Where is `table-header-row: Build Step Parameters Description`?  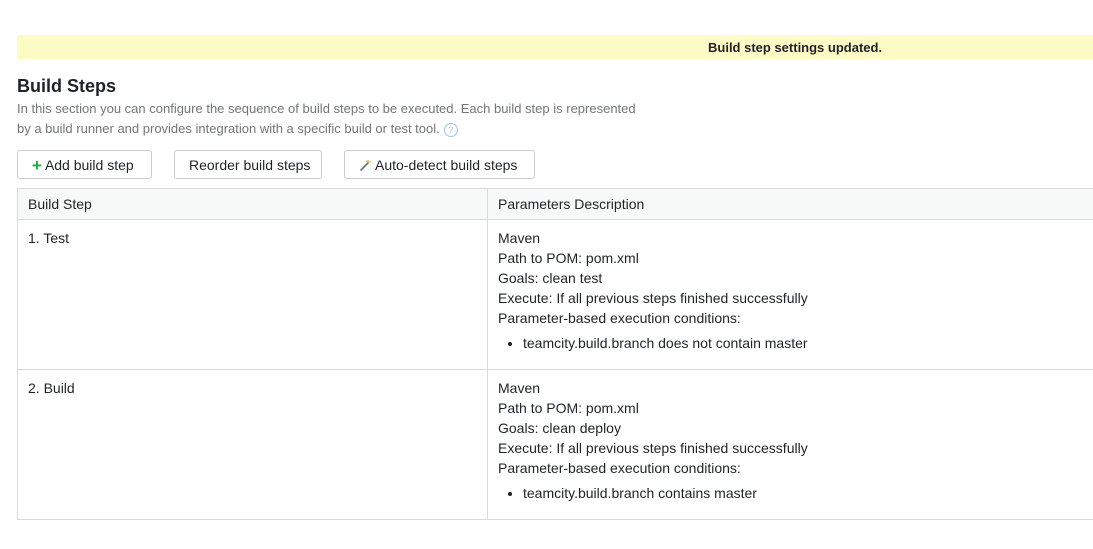
table-header-row: Build Step Parameters Description is located at coordinates (555, 204).